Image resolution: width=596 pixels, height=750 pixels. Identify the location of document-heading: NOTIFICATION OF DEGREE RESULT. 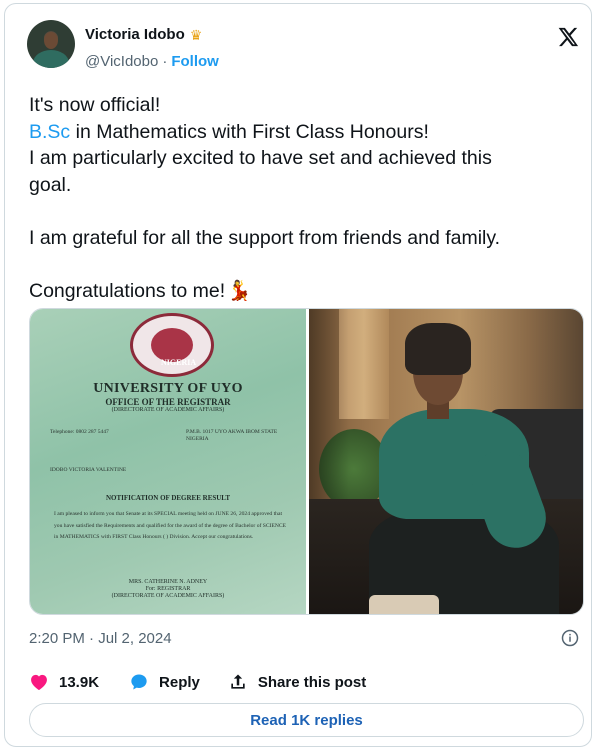
(168, 498).